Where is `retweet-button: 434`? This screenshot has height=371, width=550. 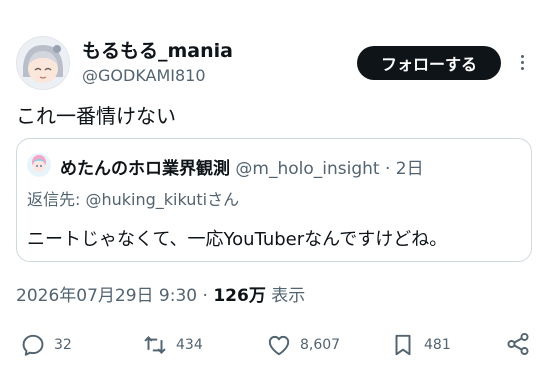 retweet-button: 434 is located at coordinates (172, 345).